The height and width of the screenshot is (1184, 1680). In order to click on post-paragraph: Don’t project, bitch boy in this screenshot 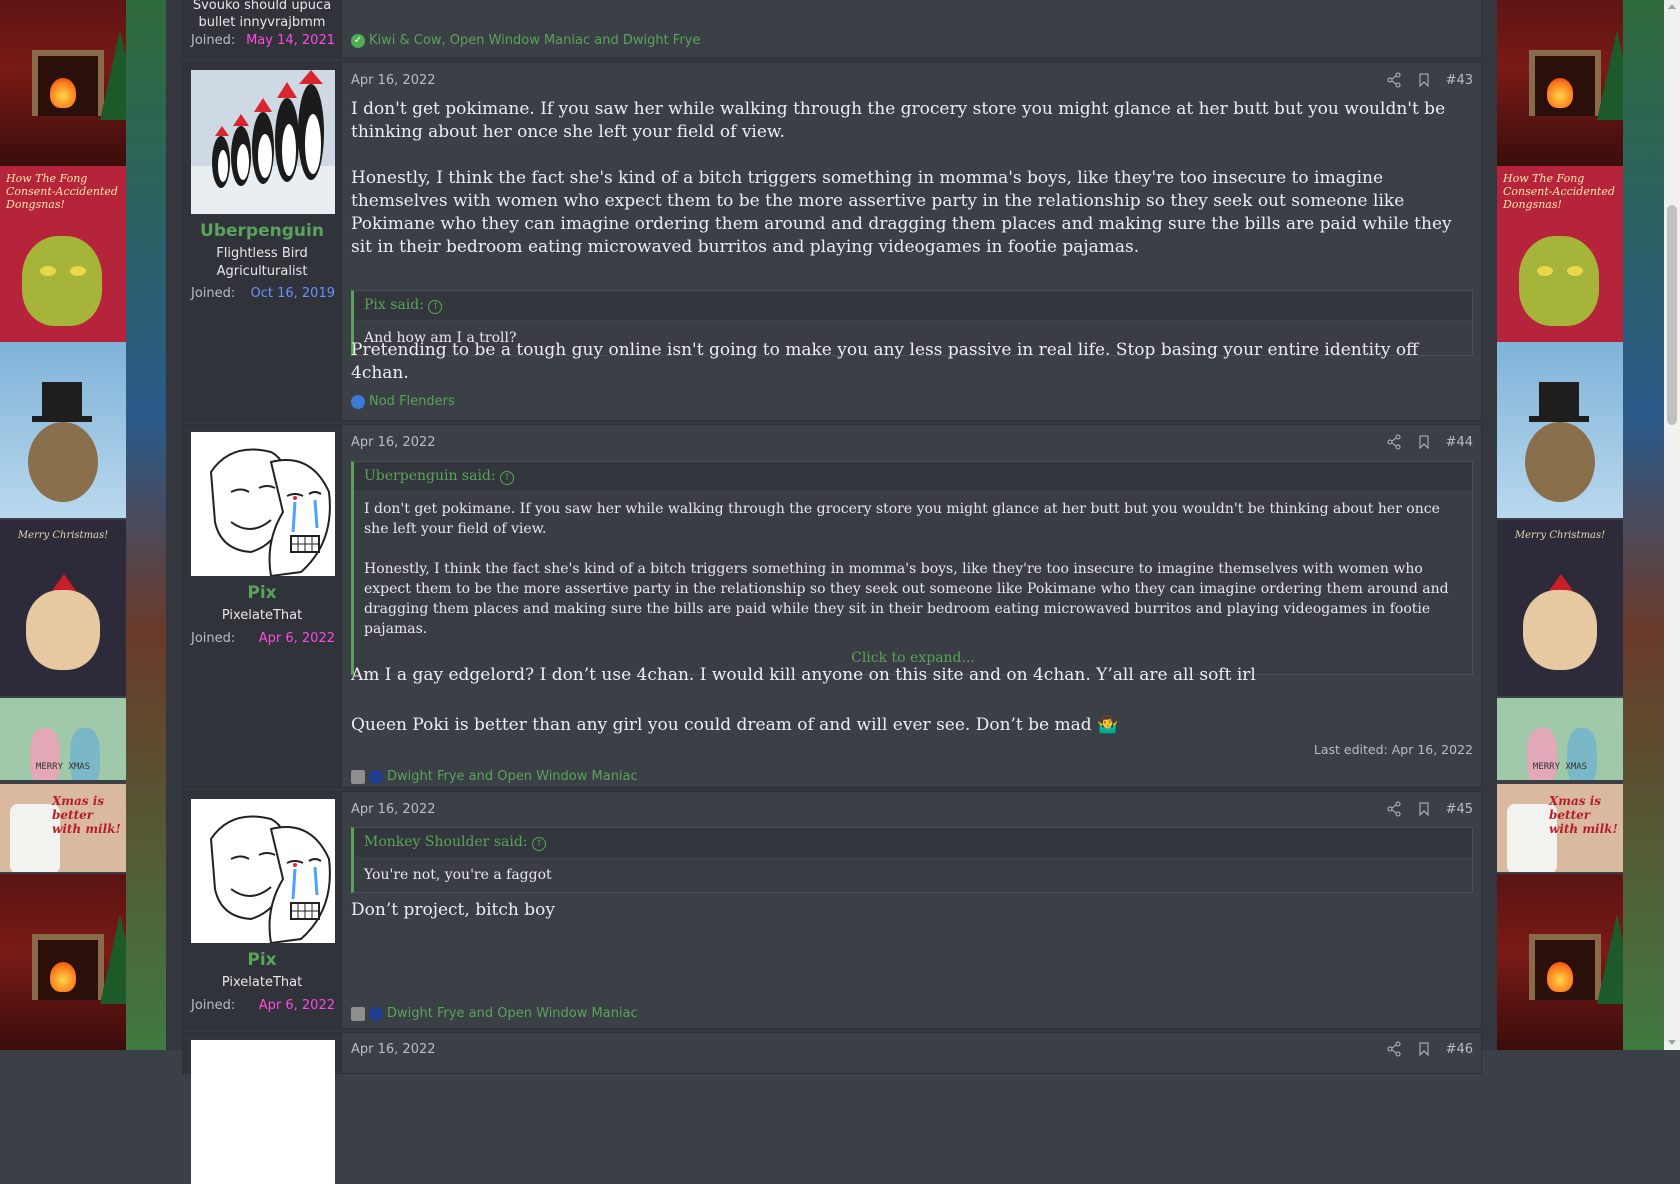, I will do `click(453, 910)`.